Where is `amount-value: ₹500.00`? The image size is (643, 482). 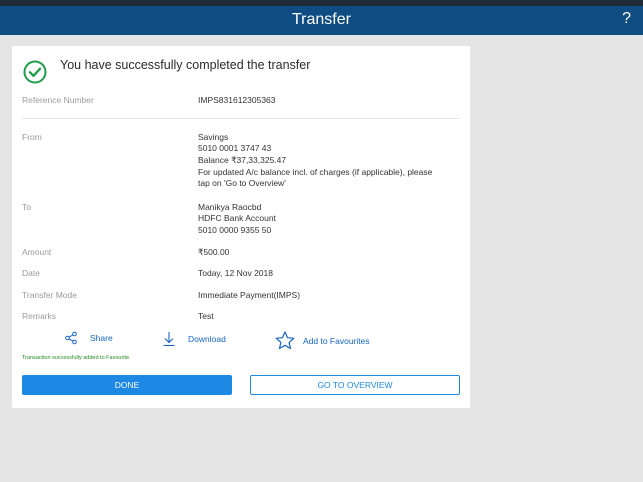 amount-value: ₹500.00 is located at coordinates (214, 252).